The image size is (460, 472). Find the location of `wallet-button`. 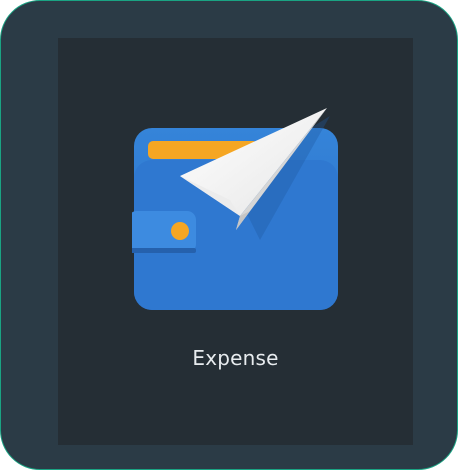

wallet-button is located at coordinates (180, 231).